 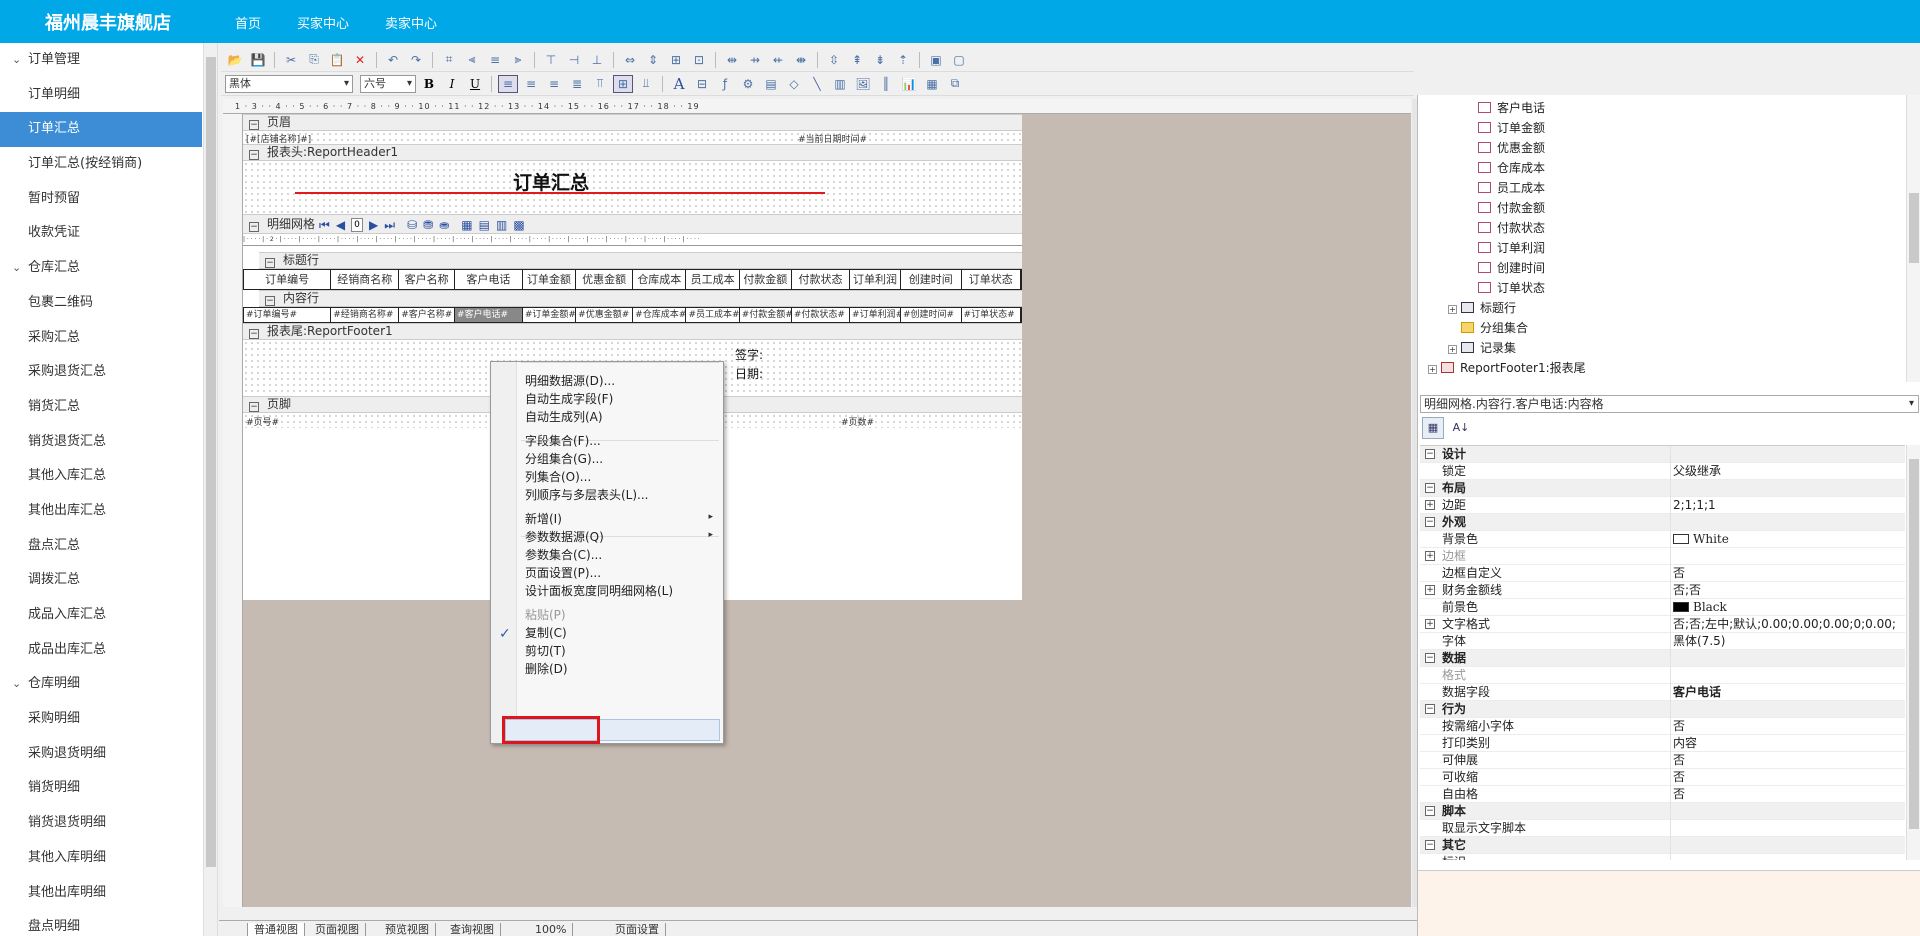 What do you see at coordinates (834, 60) in the screenshot?
I see `v-spacing-equal-icon: ⇳` at bounding box center [834, 60].